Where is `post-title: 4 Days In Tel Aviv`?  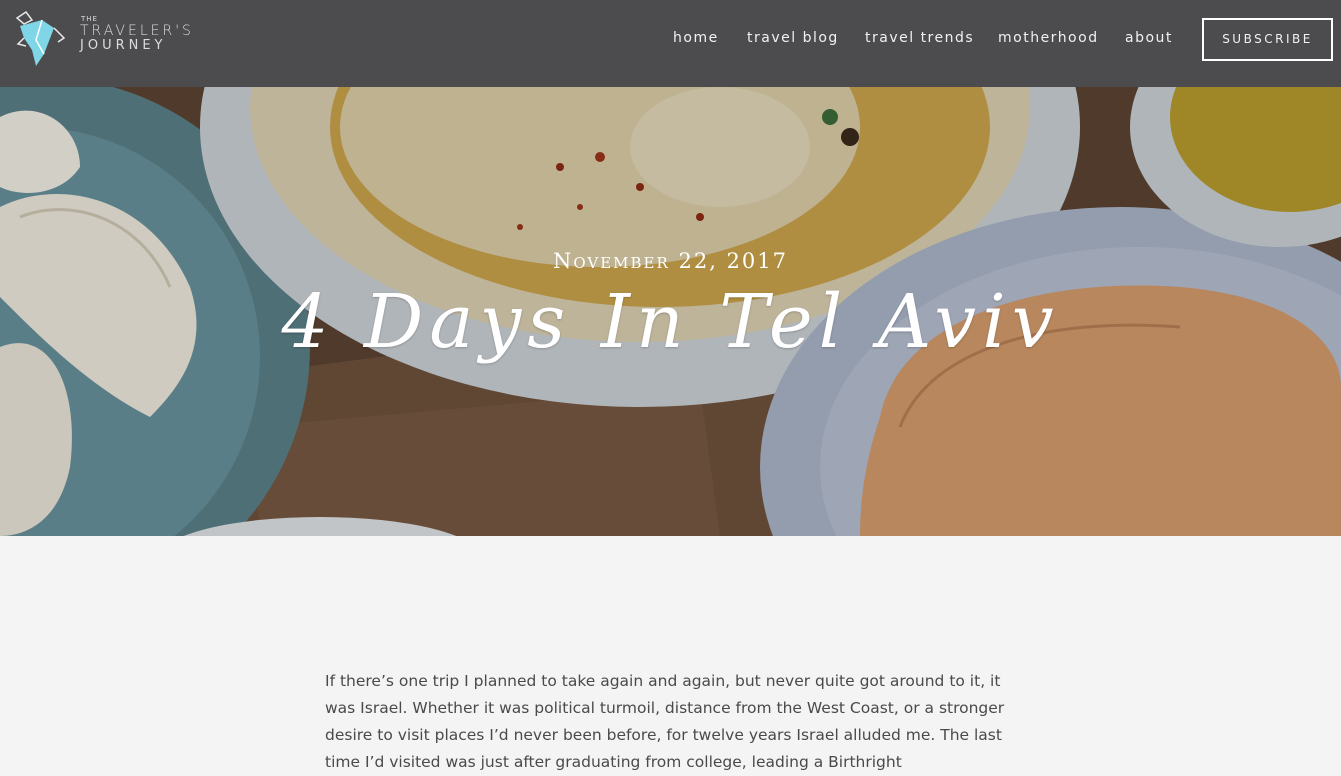 post-title: 4 Days In Tel Aviv is located at coordinates (670, 322).